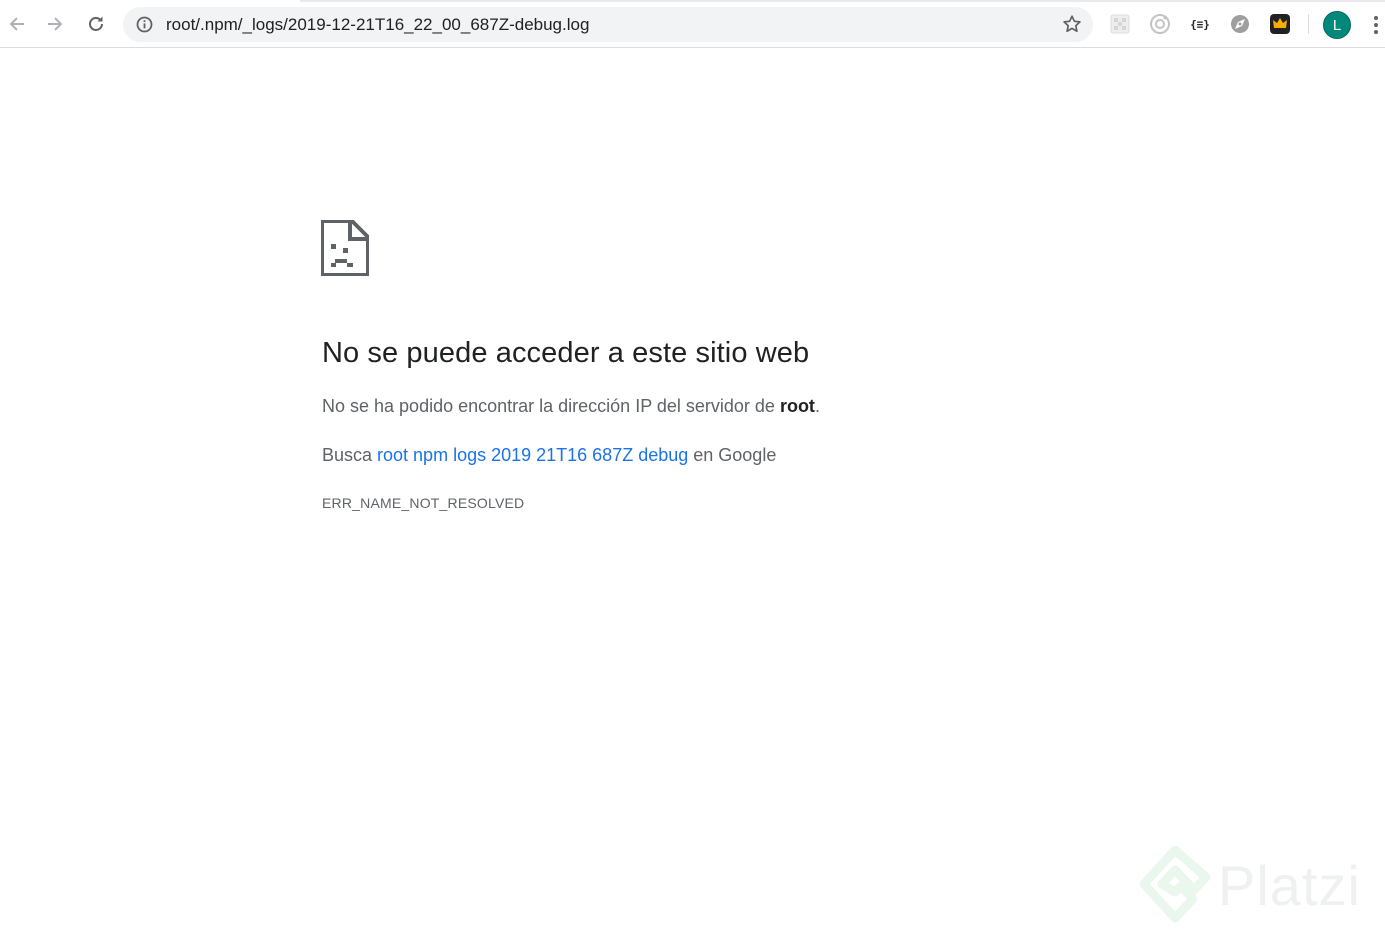  I want to click on info-icon, so click(144, 24).